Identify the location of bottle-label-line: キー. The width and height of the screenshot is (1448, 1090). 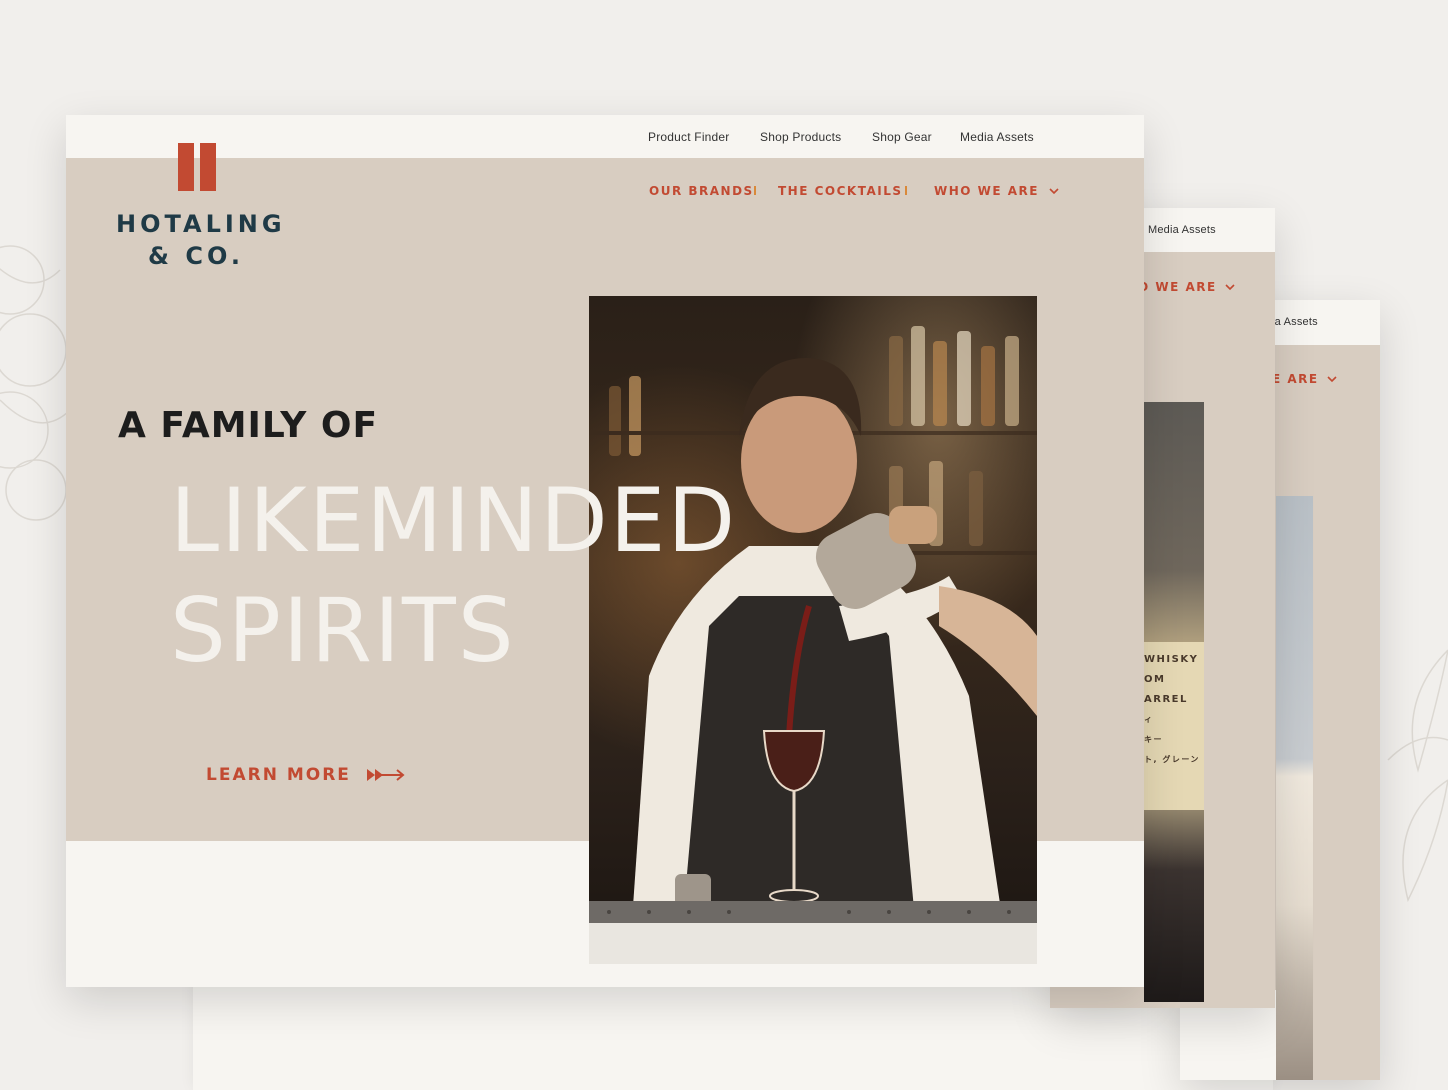
(1153, 739).